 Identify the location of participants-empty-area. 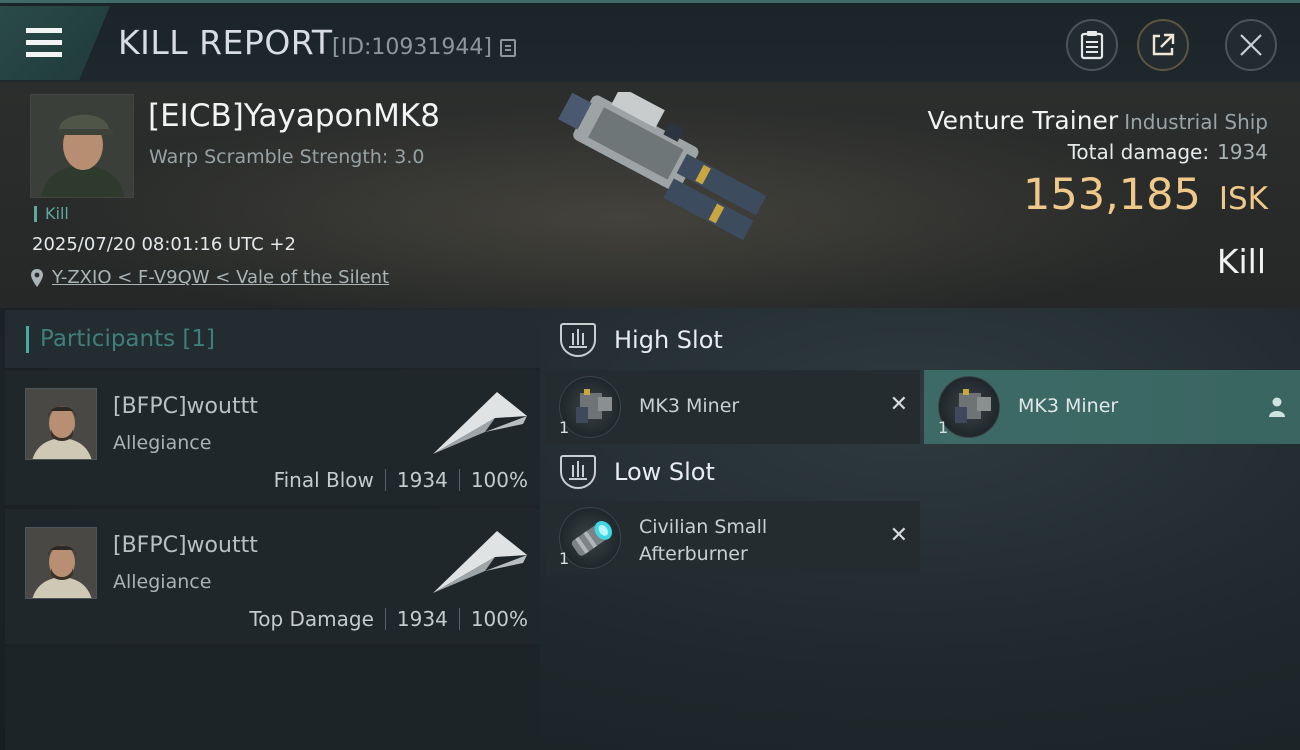
(272, 698).